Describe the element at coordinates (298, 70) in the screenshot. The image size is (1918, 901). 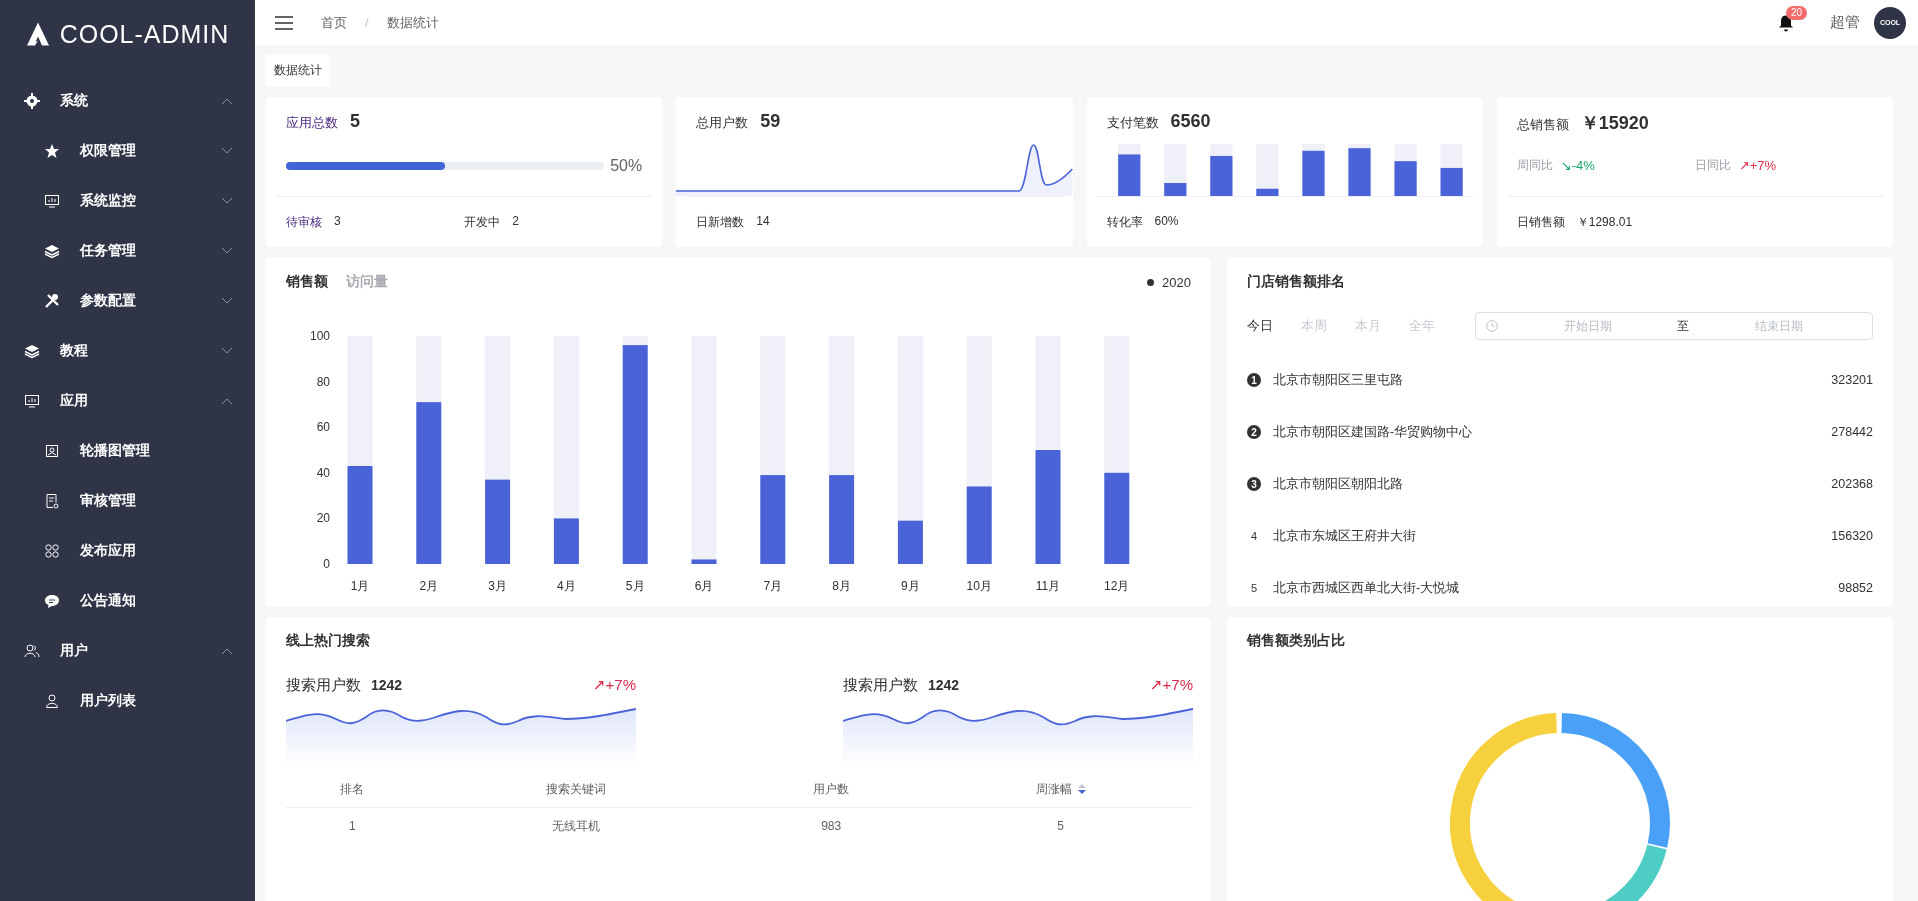
I see `page-tab: 数据统计` at that location.